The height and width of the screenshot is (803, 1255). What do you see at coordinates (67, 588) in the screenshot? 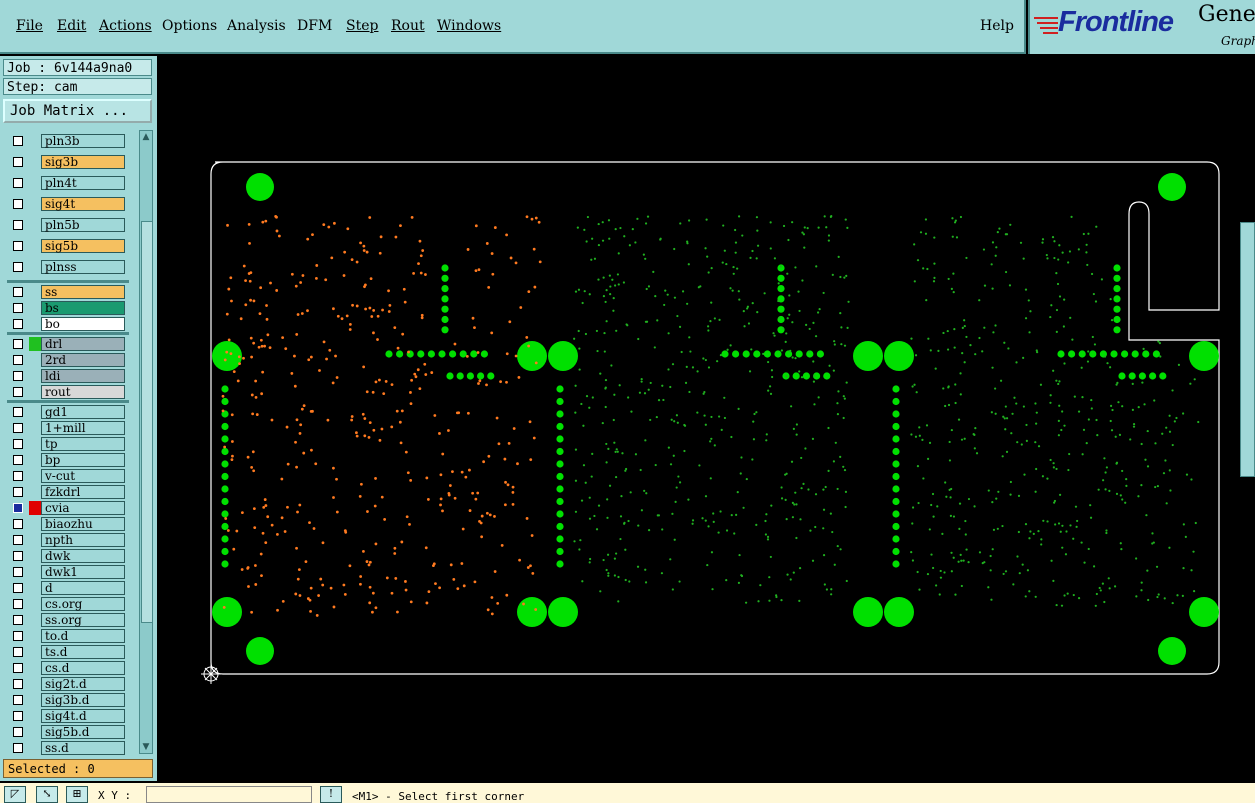
I see `layer-row-d: d` at bounding box center [67, 588].